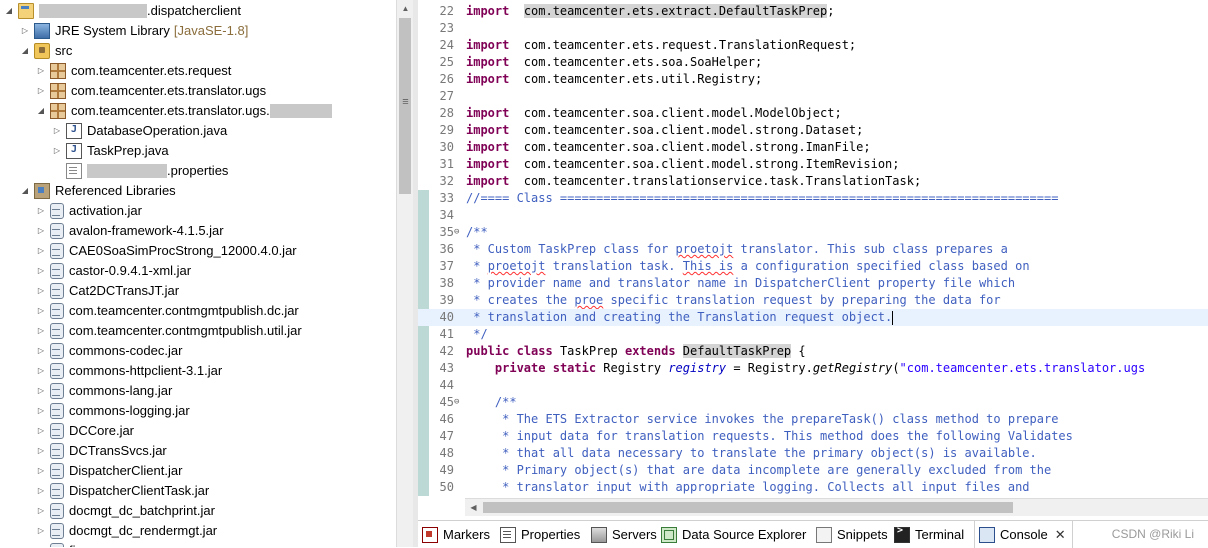  I want to click on tree-item: ▷ JRE System Library [JavaSE-1.8], so click(124, 31).